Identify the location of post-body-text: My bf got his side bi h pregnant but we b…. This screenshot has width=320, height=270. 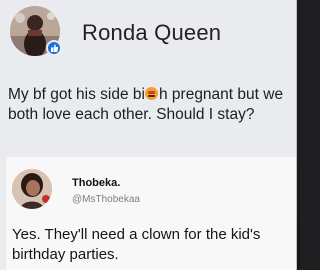
(152, 105).